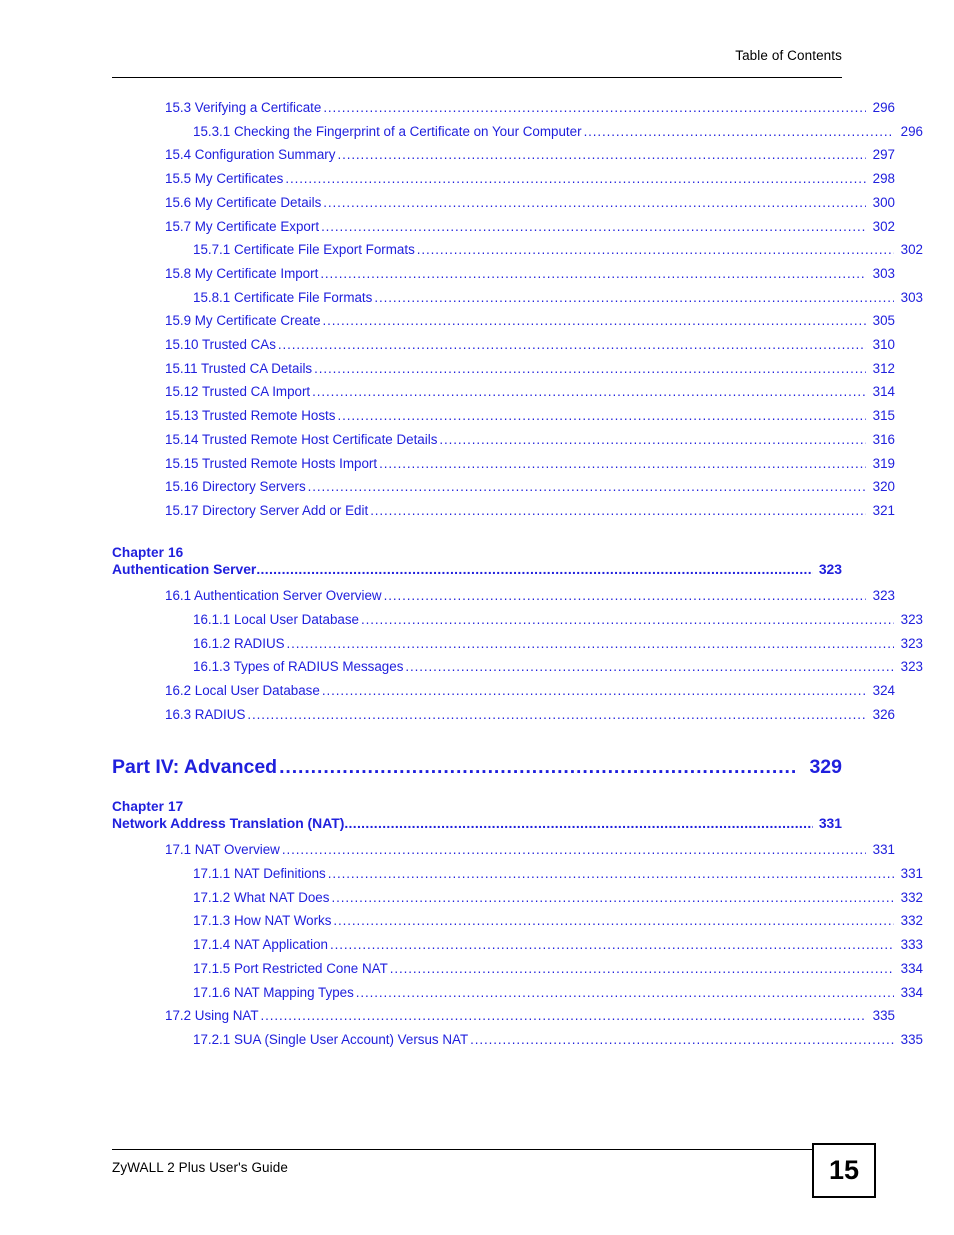 This screenshot has width=954, height=1235. Describe the element at coordinates (205, 714) in the screenshot. I see `toc-entry-label: 16.3 RADIUS` at that location.